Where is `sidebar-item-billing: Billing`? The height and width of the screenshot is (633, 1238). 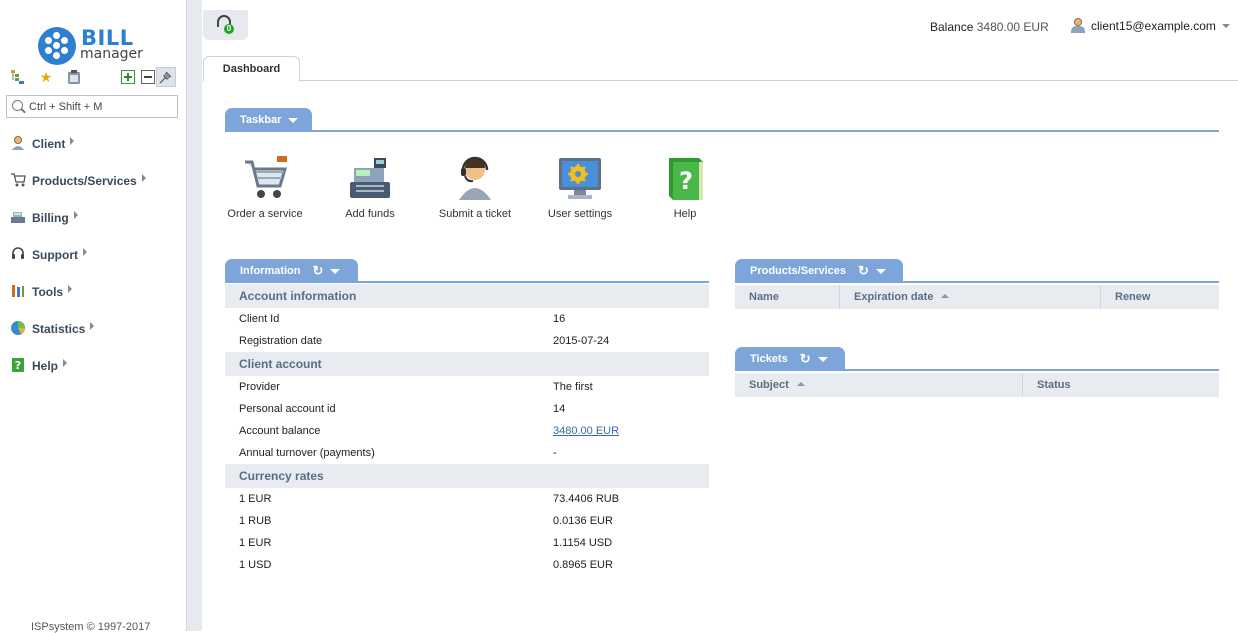 sidebar-item-billing: Billing is located at coordinates (95, 225).